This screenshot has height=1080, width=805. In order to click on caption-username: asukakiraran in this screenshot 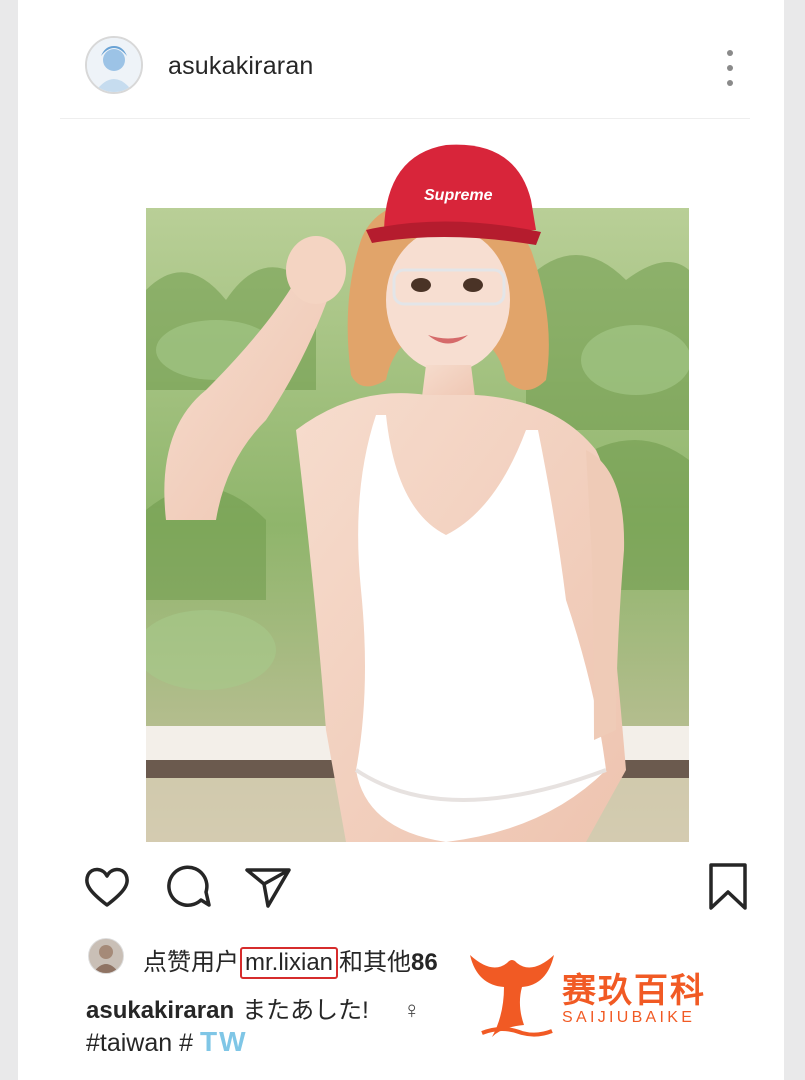, I will do `click(160, 1010)`.